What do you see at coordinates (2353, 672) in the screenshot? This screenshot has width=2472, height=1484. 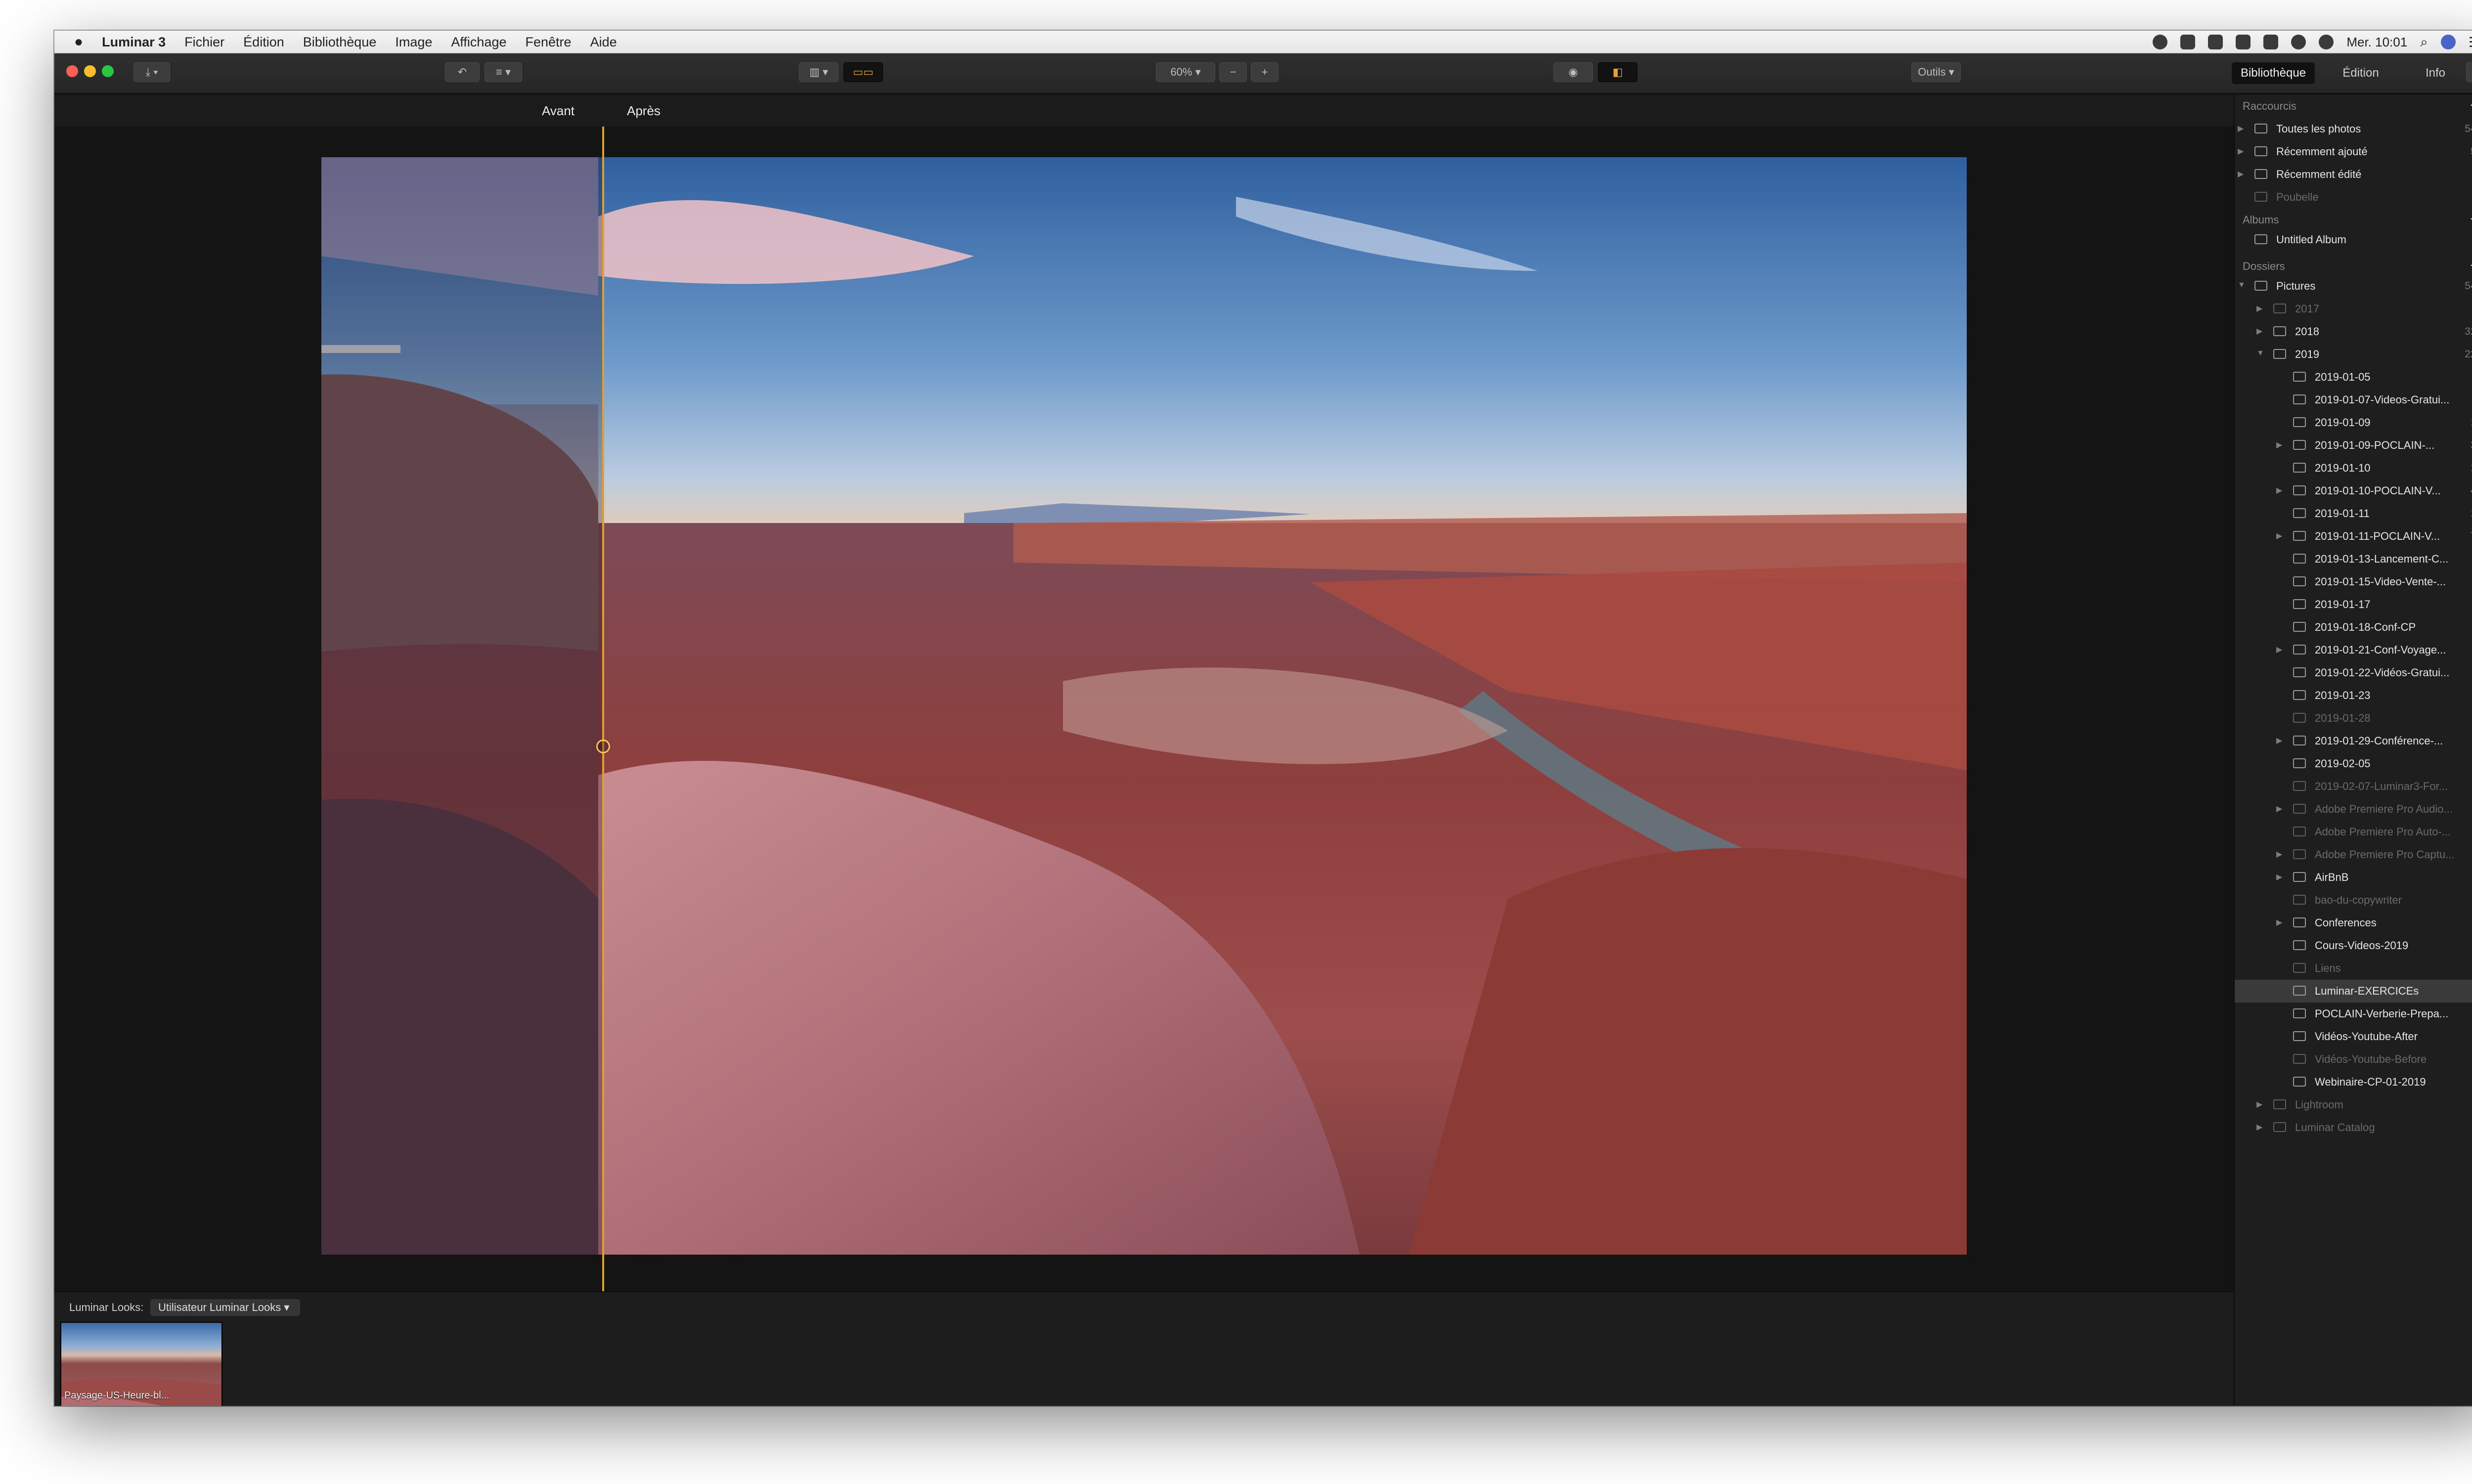 I see `folder-row: 2019-01-22-Vidéos-Gratui...6` at bounding box center [2353, 672].